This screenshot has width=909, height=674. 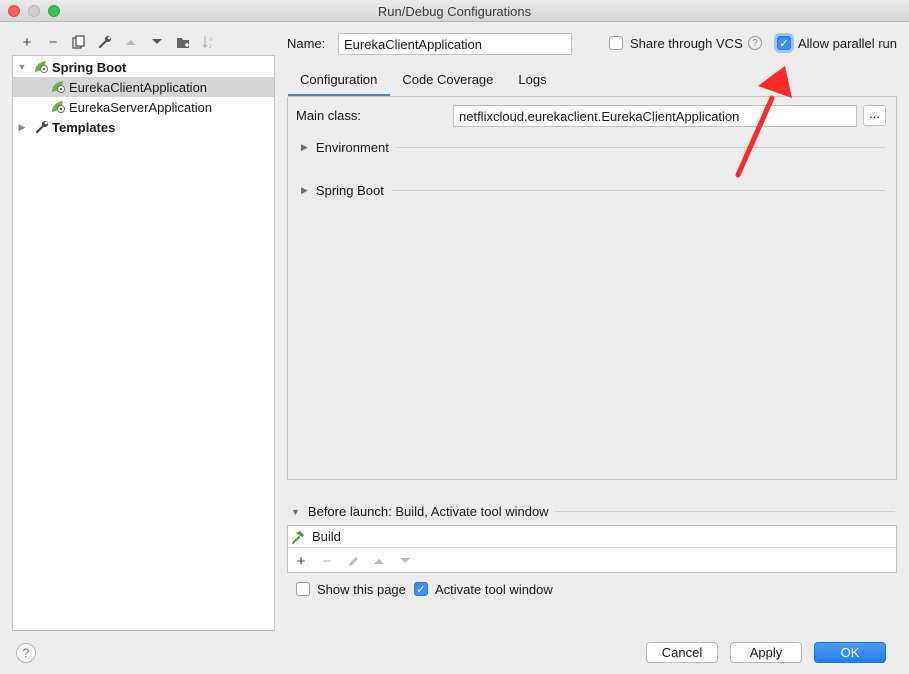 I want to click on window-title: Run/Debug Configurations, so click(x=454, y=11).